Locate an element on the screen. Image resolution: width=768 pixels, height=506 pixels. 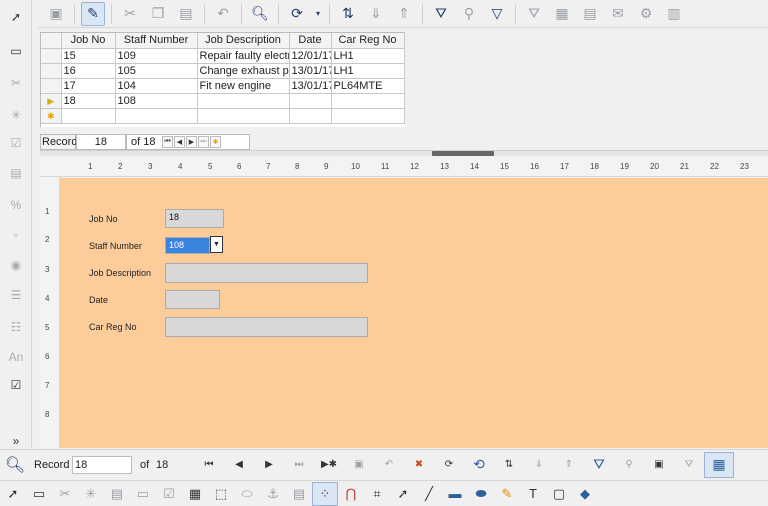
apply-filter-icon: ⚲ is located at coordinates (629, 465).